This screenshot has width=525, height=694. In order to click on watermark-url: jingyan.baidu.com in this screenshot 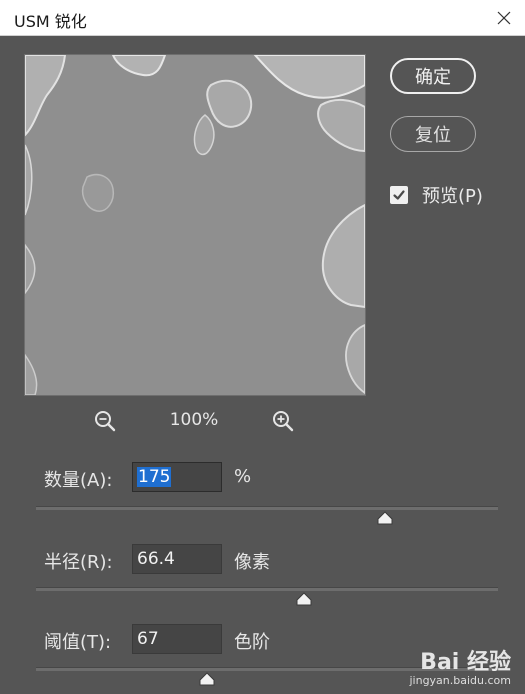, I will do `click(460, 680)`.